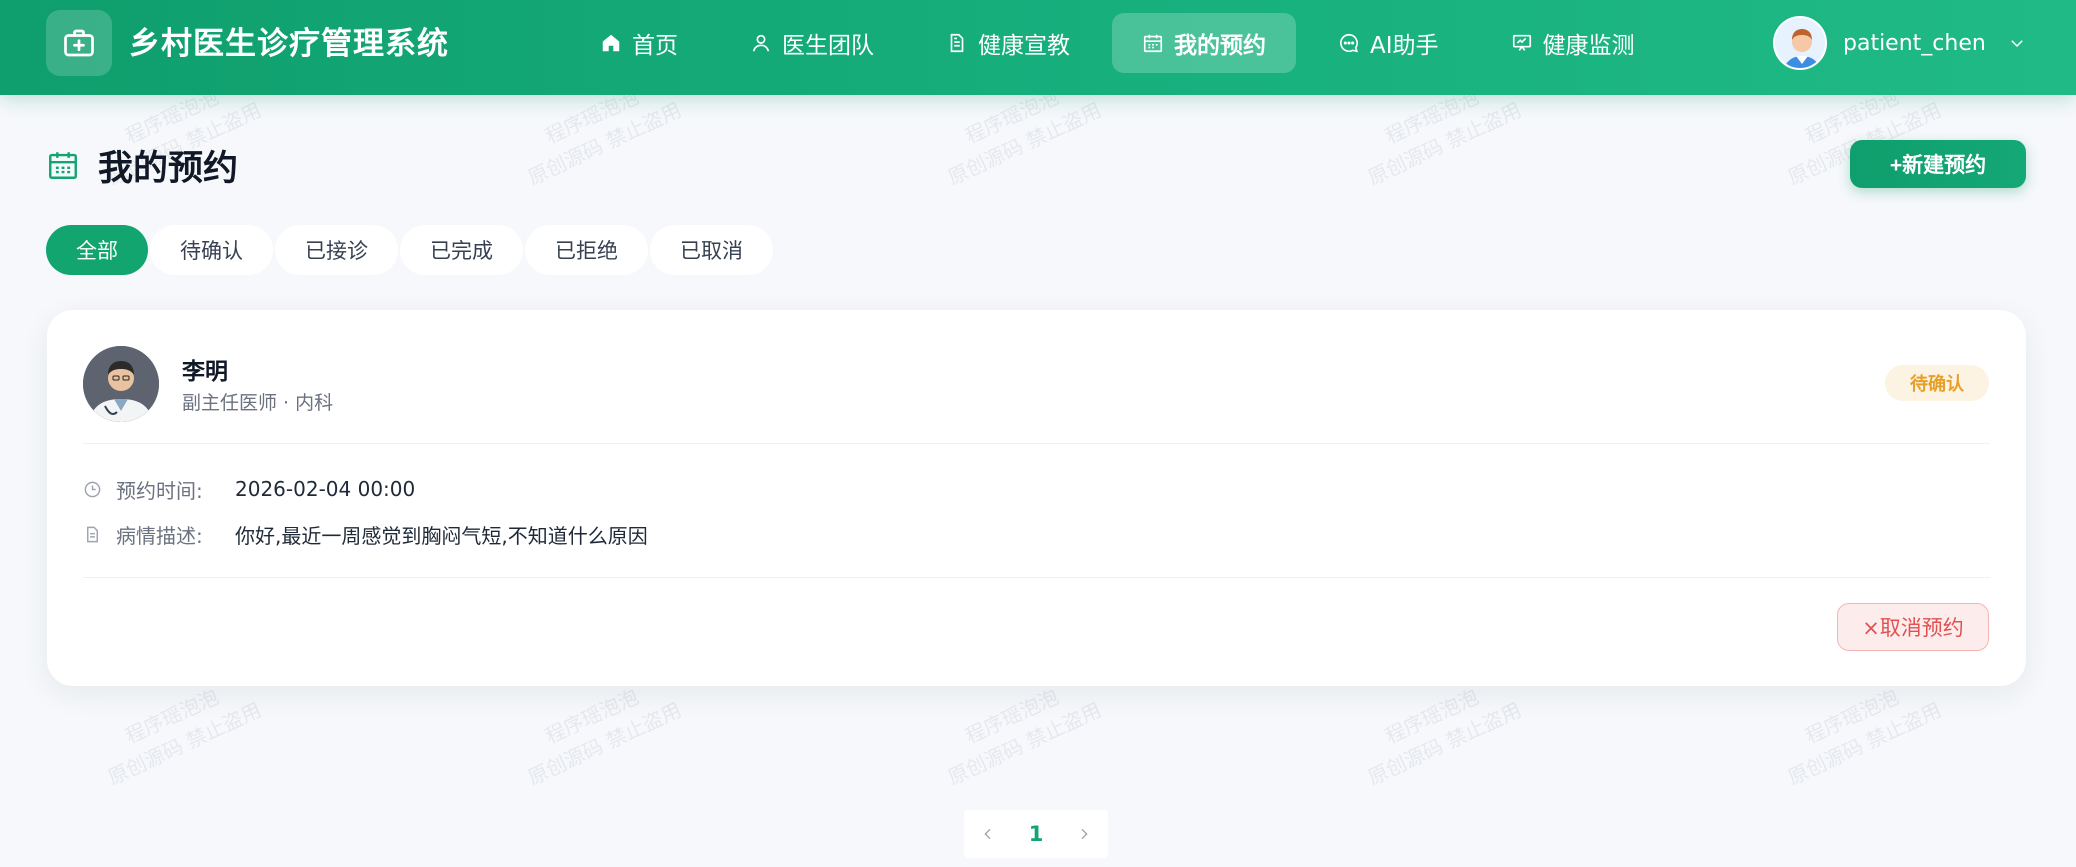  I want to click on doctor-photo-icon, so click(121, 384).